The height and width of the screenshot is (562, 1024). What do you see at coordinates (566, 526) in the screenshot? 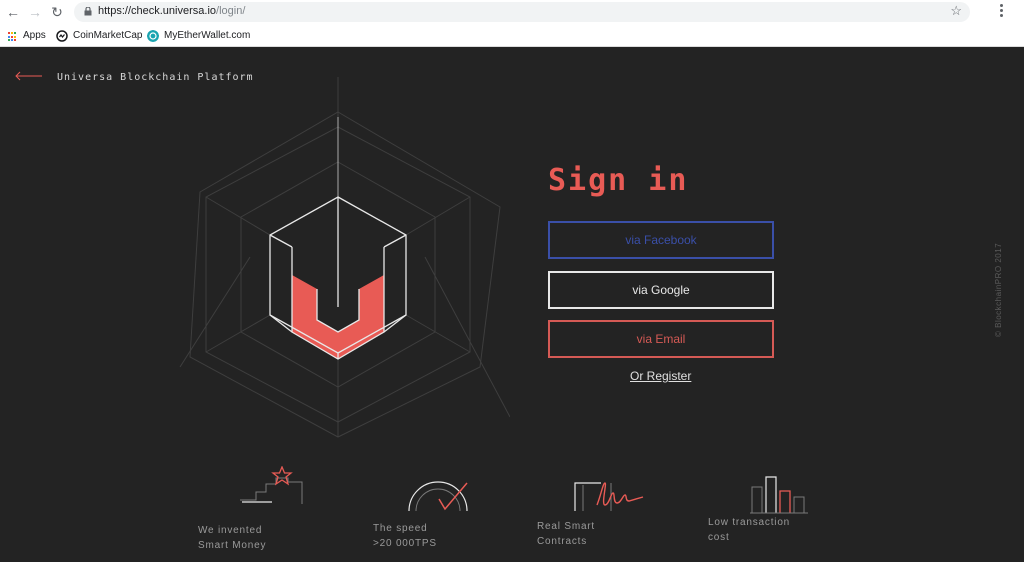
I see `feature-line1: Real Smart` at bounding box center [566, 526].